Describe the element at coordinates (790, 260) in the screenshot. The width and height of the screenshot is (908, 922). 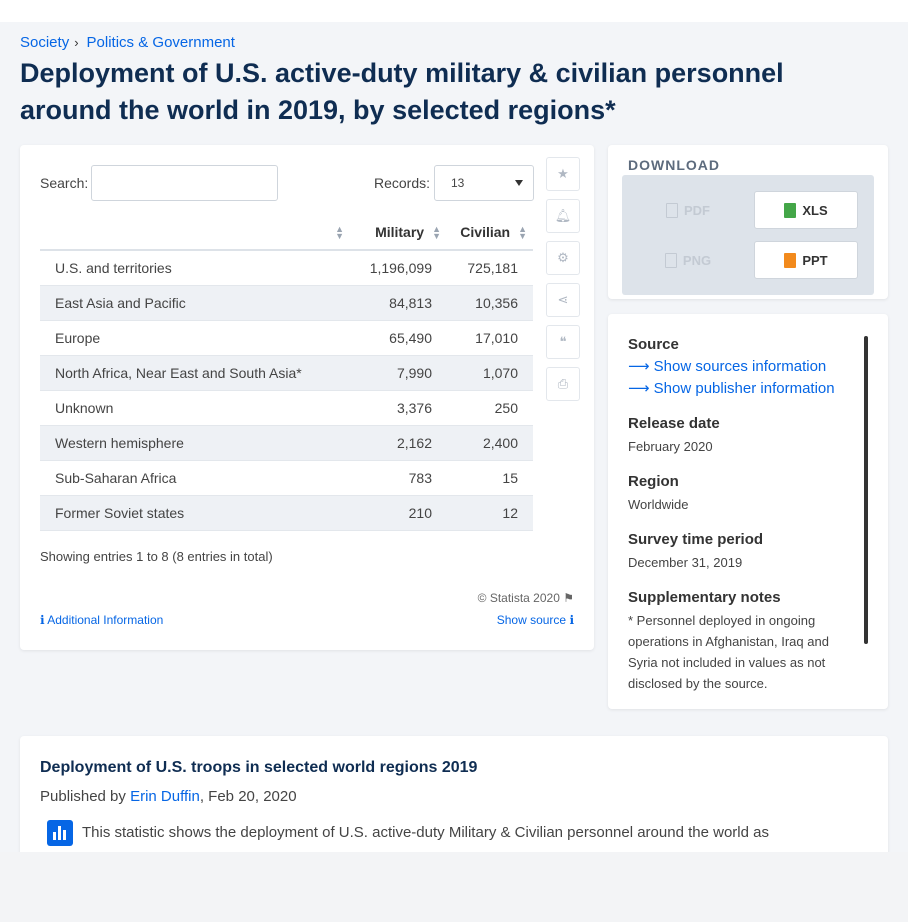
I see `ppt-file-icon` at that location.